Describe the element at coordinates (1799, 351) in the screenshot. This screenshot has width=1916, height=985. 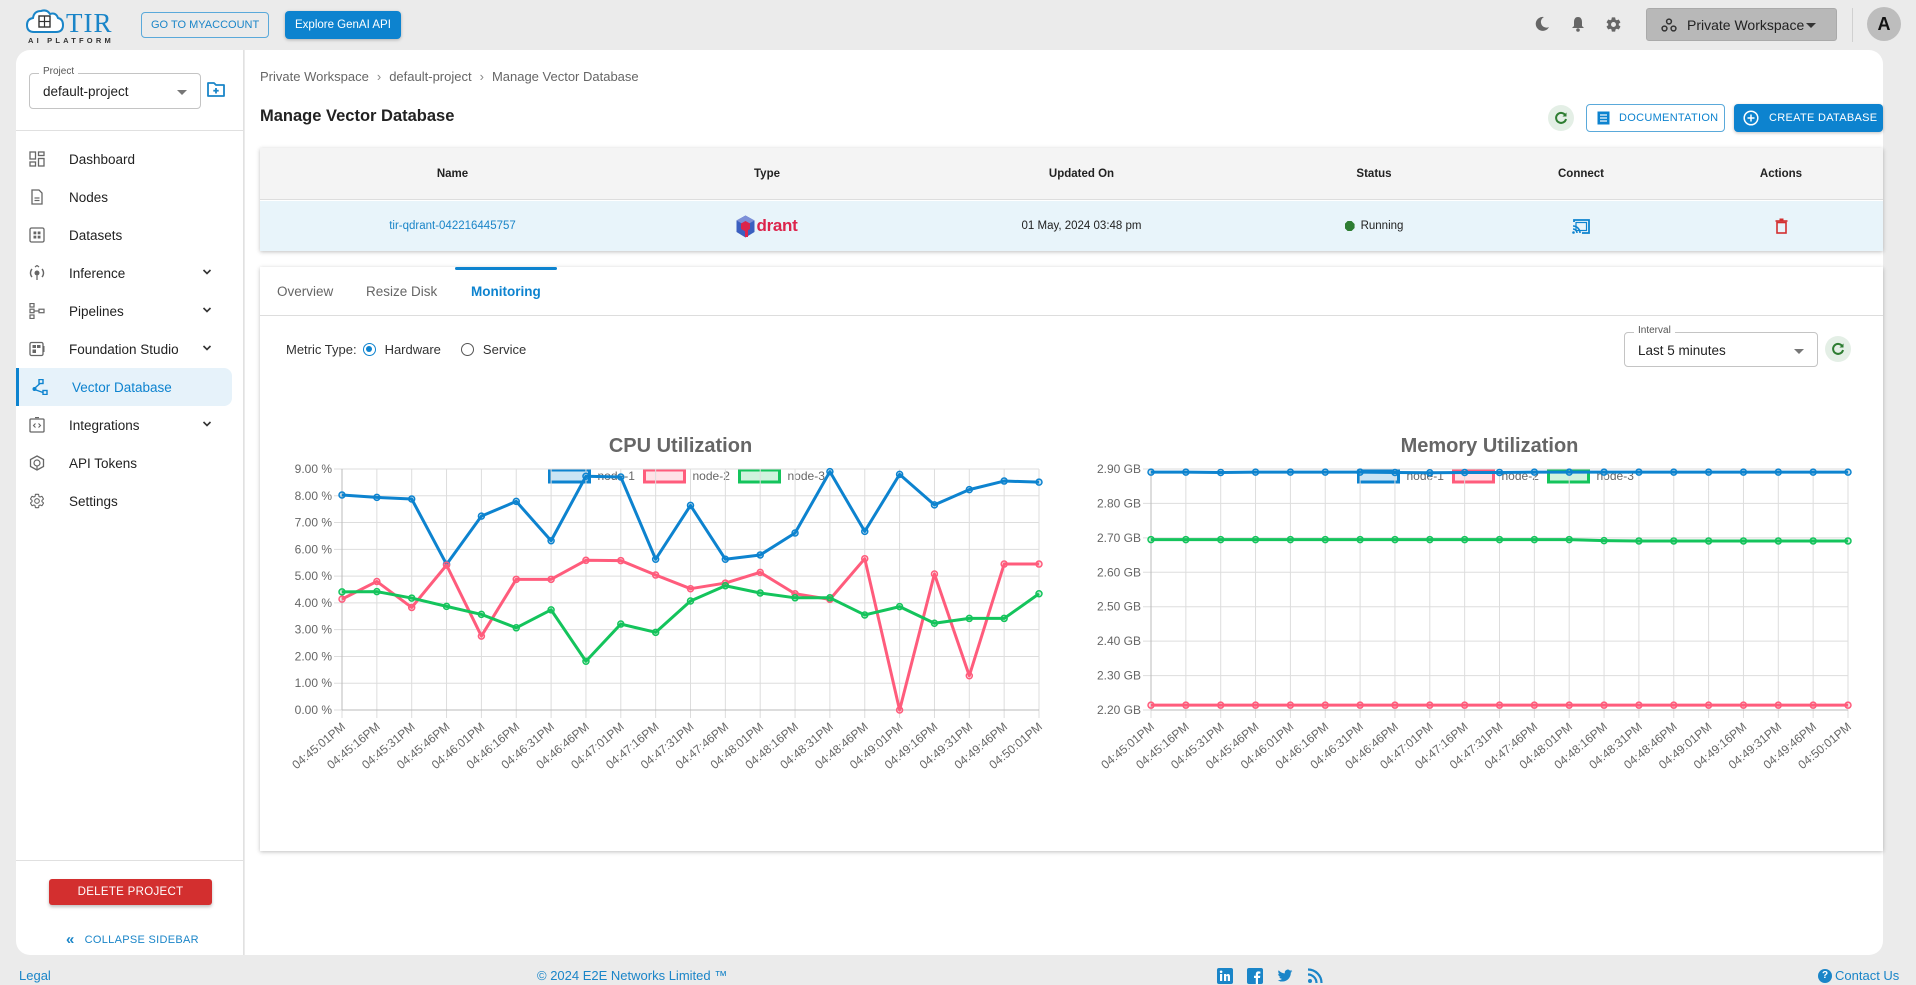
I see `caret-down-icon` at that location.